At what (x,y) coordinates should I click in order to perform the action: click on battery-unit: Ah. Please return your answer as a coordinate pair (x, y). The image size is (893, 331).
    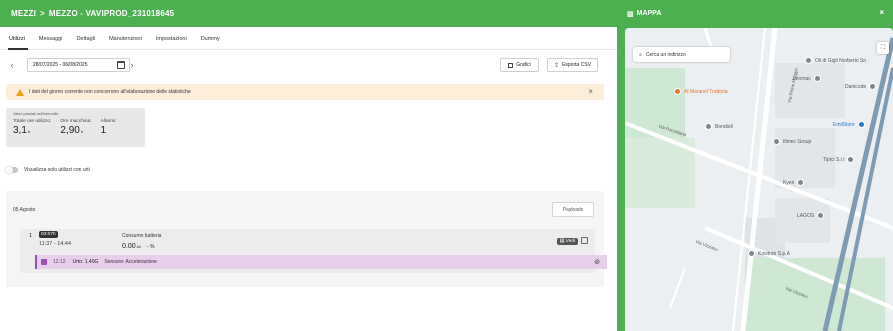
    Looking at the image, I should click on (138, 247).